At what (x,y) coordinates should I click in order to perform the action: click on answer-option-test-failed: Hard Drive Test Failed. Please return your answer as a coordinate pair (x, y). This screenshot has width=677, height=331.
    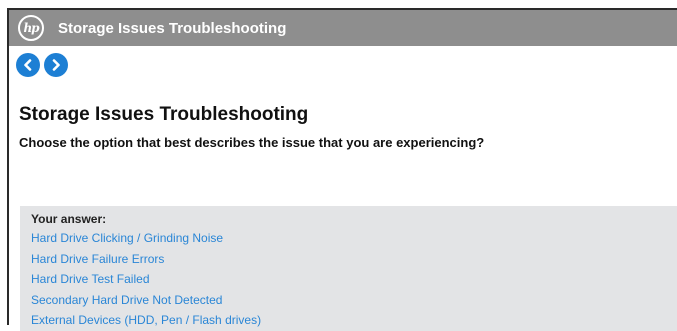
    Looking at the image, I should click on (354, 279).